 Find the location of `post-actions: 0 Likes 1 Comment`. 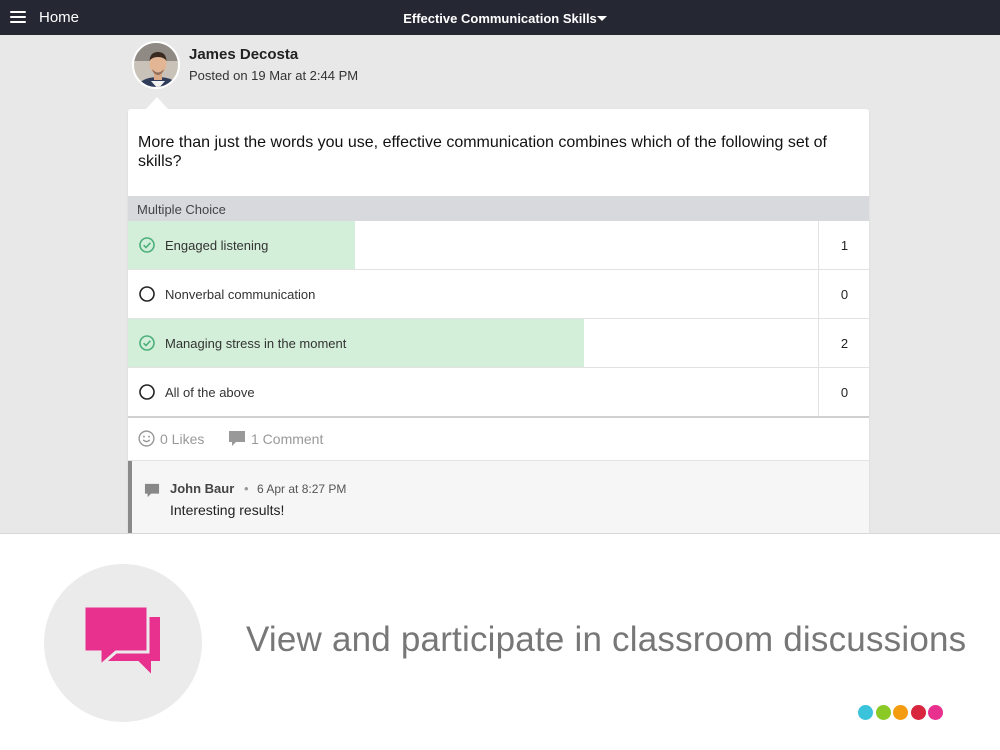

post-actions: 0 Likes 1 Comment is located at coordinates (498, 439).